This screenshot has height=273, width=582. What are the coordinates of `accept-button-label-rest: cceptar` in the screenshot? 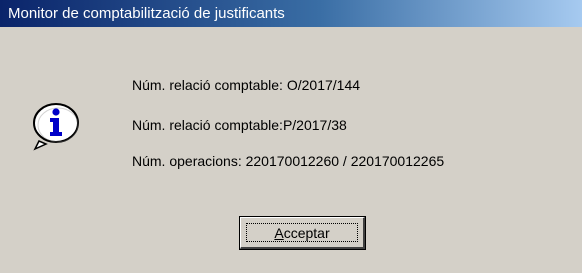 It's located at (306, 233).